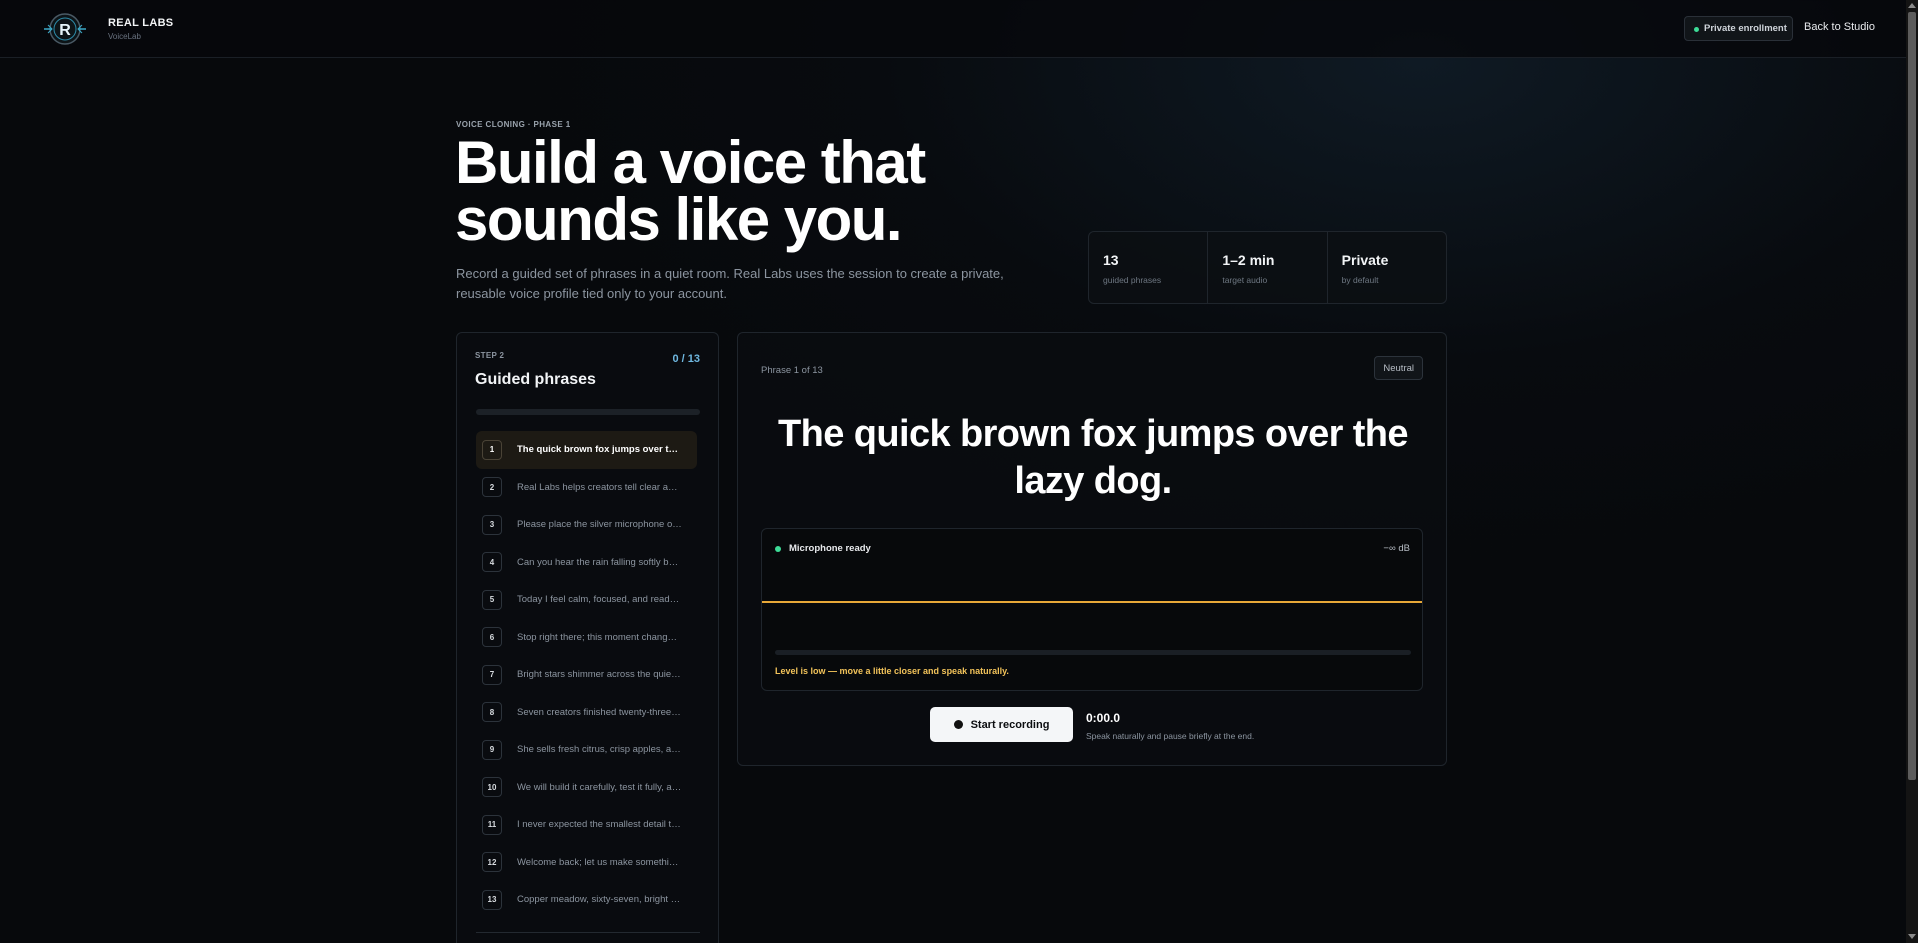  What do you see at coordinates (513, 124) in the screenshot?
I see `phase-eyebrow: VOICE CLONING · PHASE 1` at bounding box center [513, 124].